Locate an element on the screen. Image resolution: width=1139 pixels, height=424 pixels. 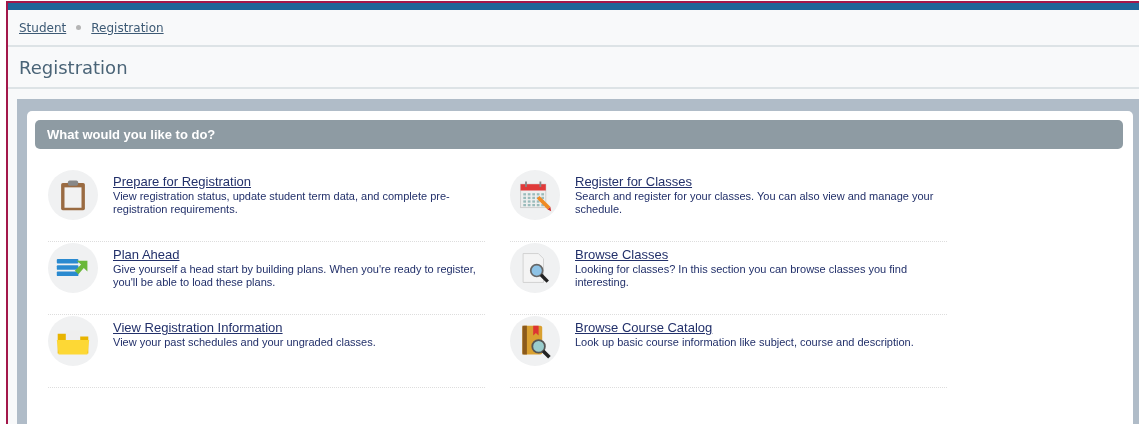
section-header: What would you like to do? is located at coordinates (579, 134).